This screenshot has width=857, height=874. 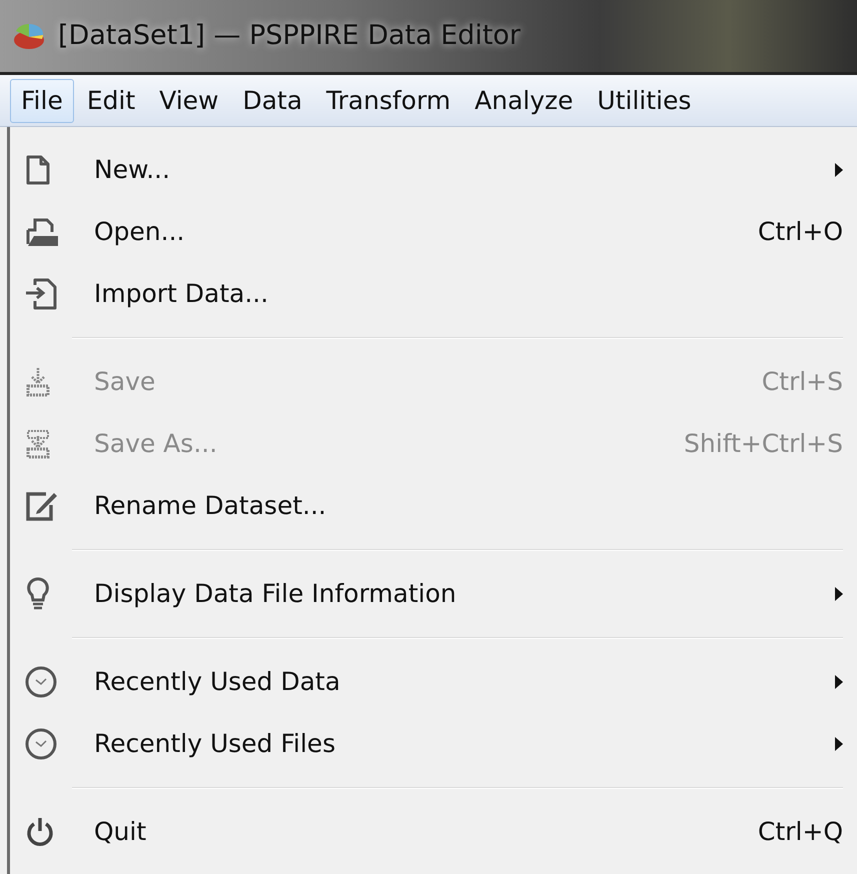 I want to click on shortcut-label: Shift+Ctrl+S, so click(x=763, y=444).